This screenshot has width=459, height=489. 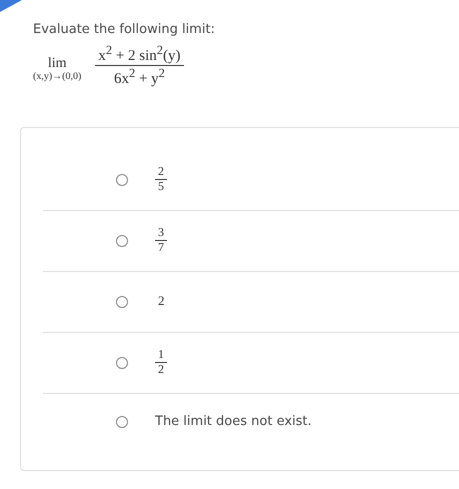 What do you see at coordinates (11, 6) in the screenshot?
I see `corner-mark-icon` at bounding box center [11, 6].